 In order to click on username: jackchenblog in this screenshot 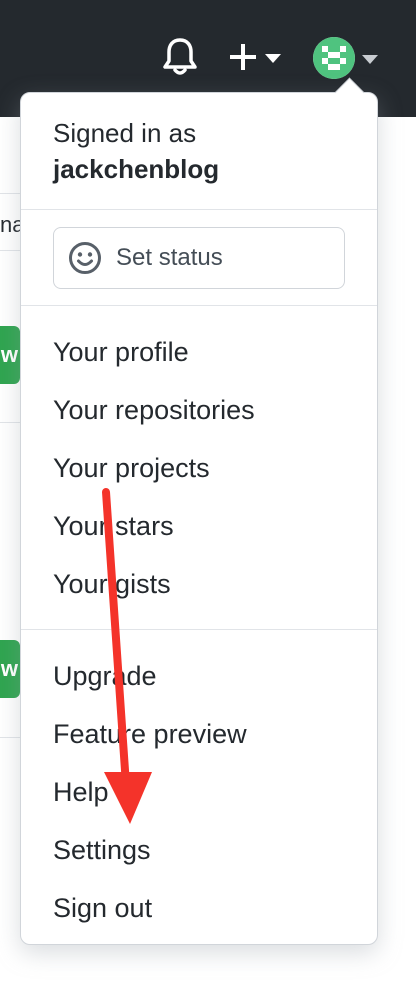, I will do `click(136, 170)`.